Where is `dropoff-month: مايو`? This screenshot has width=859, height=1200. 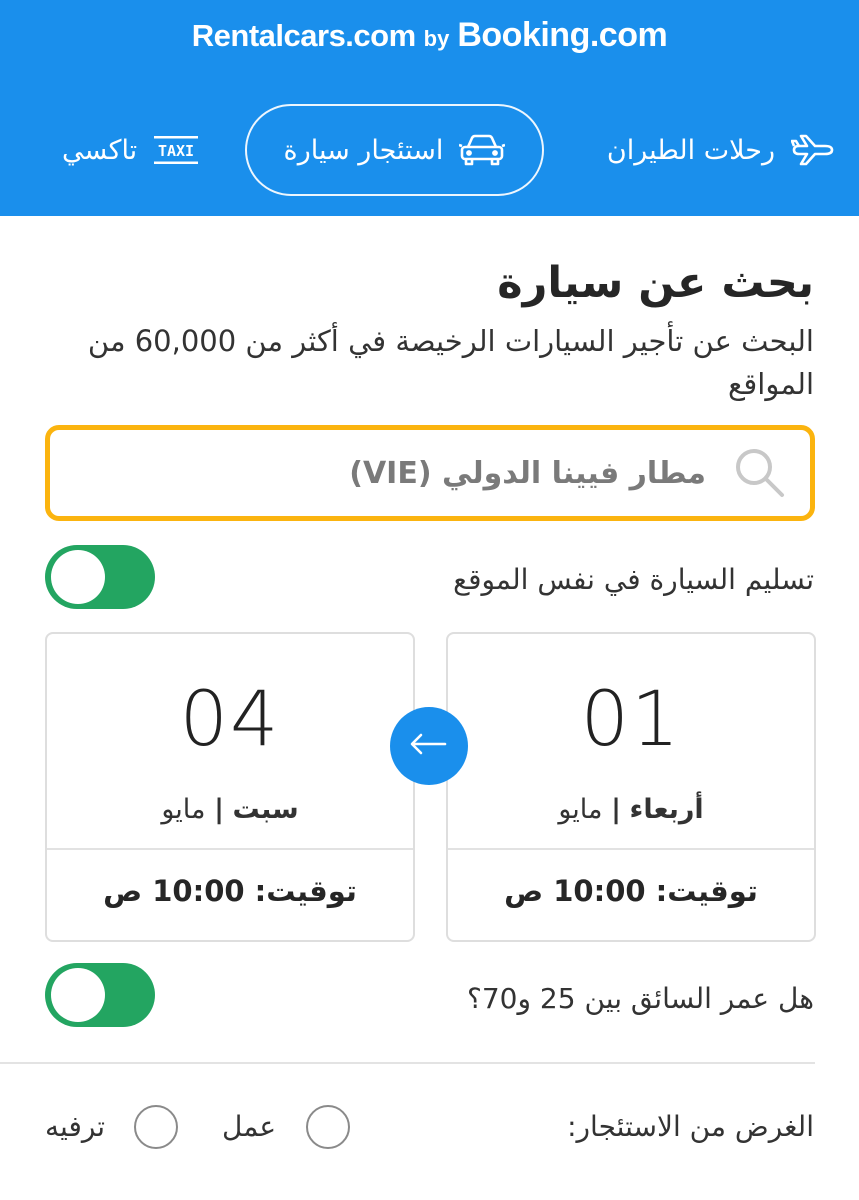 dropoff-month: مايو is located at coordinates (183, 809).